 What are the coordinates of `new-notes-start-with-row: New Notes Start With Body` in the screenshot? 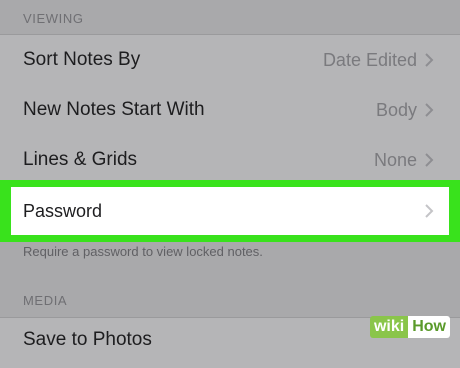 It's located at (230, 110).